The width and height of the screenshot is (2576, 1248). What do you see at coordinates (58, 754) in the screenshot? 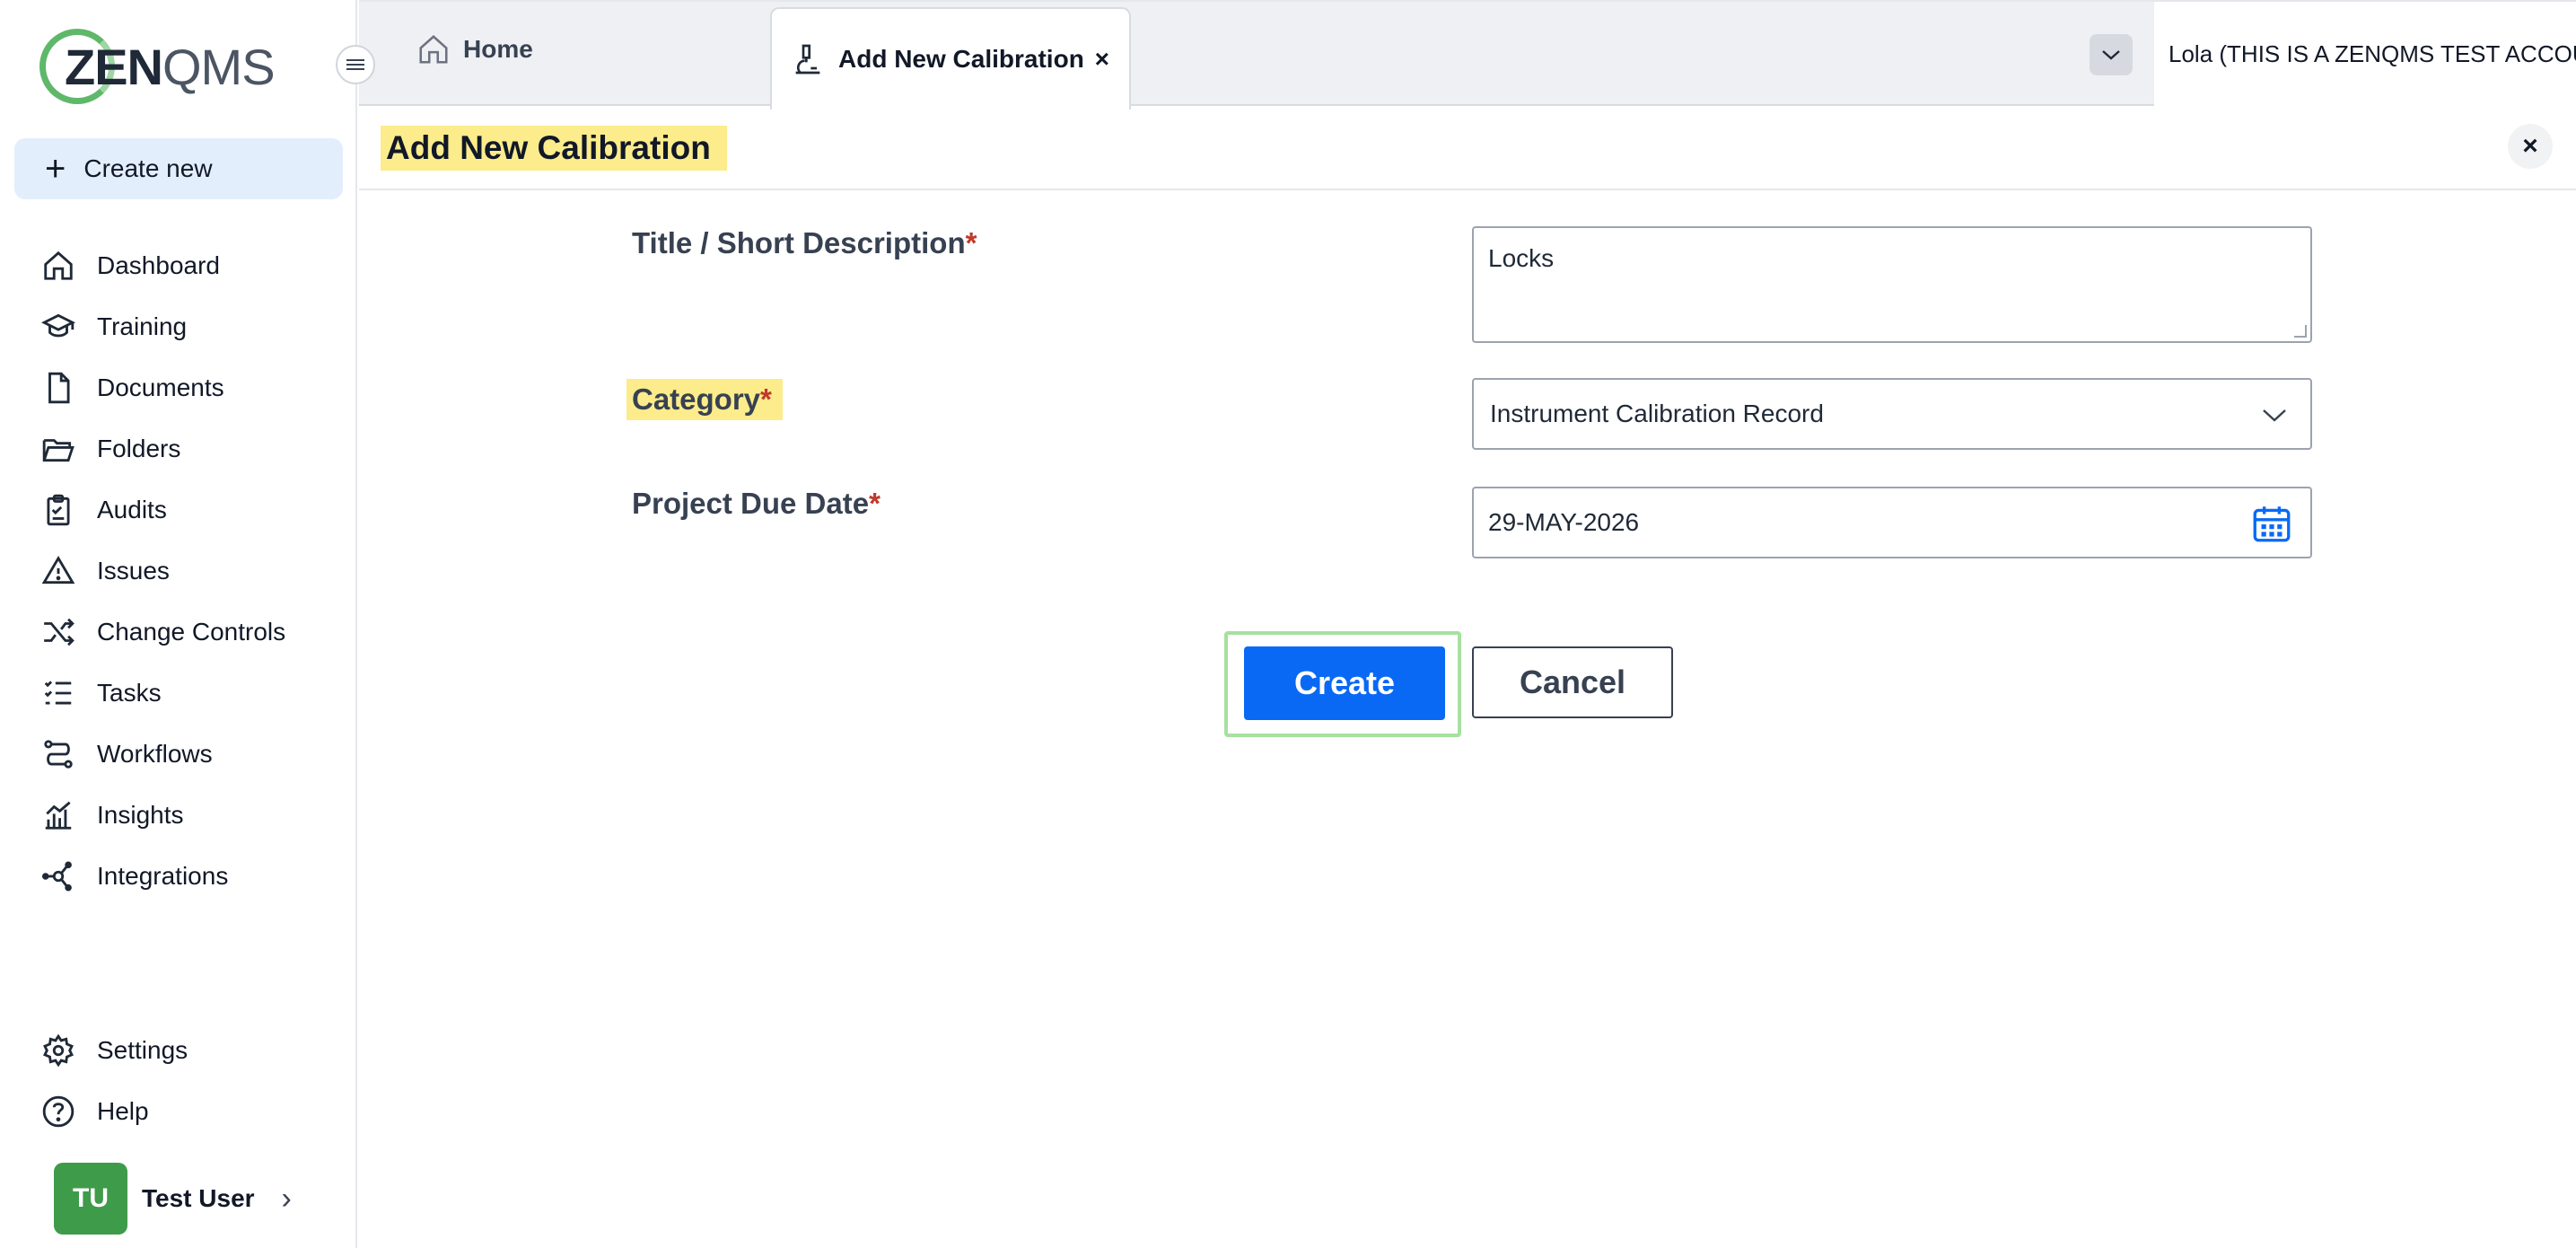
I see `workflow-icon` at bounding box center [58, 754].